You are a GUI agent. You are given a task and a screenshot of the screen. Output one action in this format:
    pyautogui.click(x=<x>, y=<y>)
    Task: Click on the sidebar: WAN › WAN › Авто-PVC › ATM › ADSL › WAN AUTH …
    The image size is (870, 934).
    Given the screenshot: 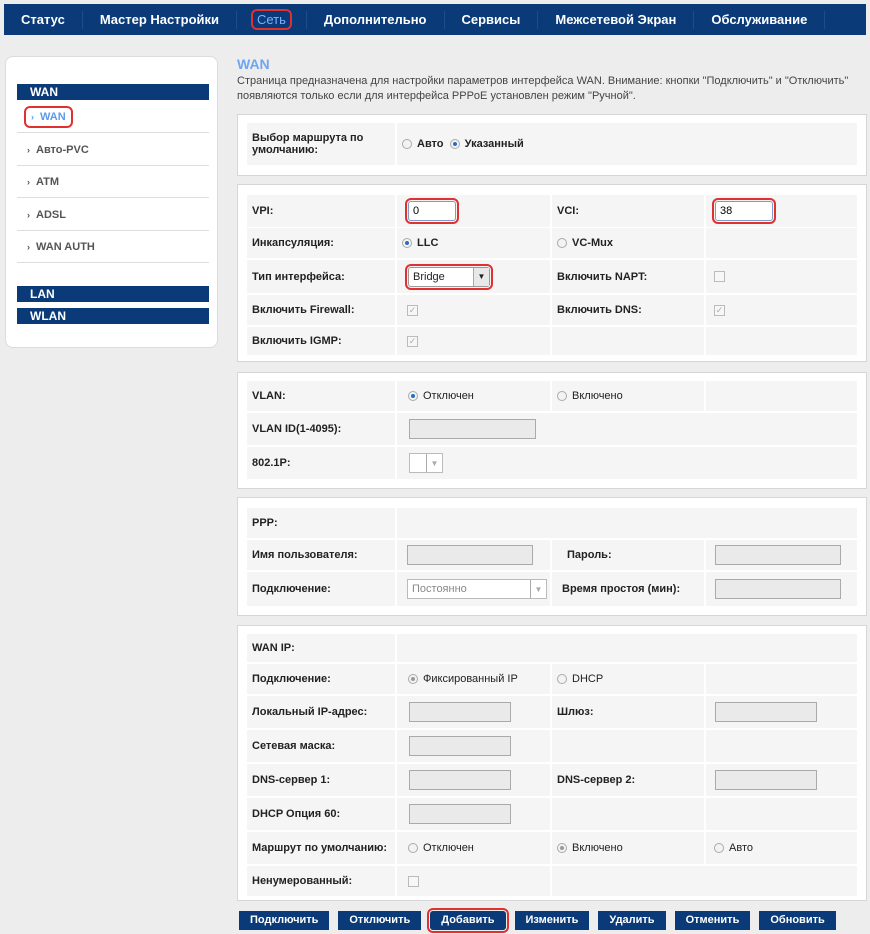 What is the action you would take?
    pyautogui.click(x=111, y=202)
    